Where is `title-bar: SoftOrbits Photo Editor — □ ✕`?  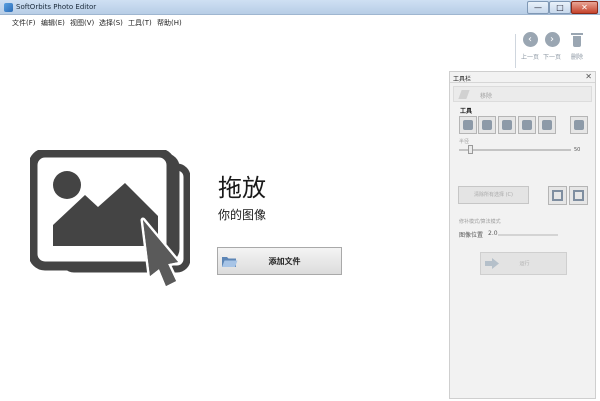 title-bar: SoftOrbits Photo Editor — □ ✕ is located at coordinates (300, 7).